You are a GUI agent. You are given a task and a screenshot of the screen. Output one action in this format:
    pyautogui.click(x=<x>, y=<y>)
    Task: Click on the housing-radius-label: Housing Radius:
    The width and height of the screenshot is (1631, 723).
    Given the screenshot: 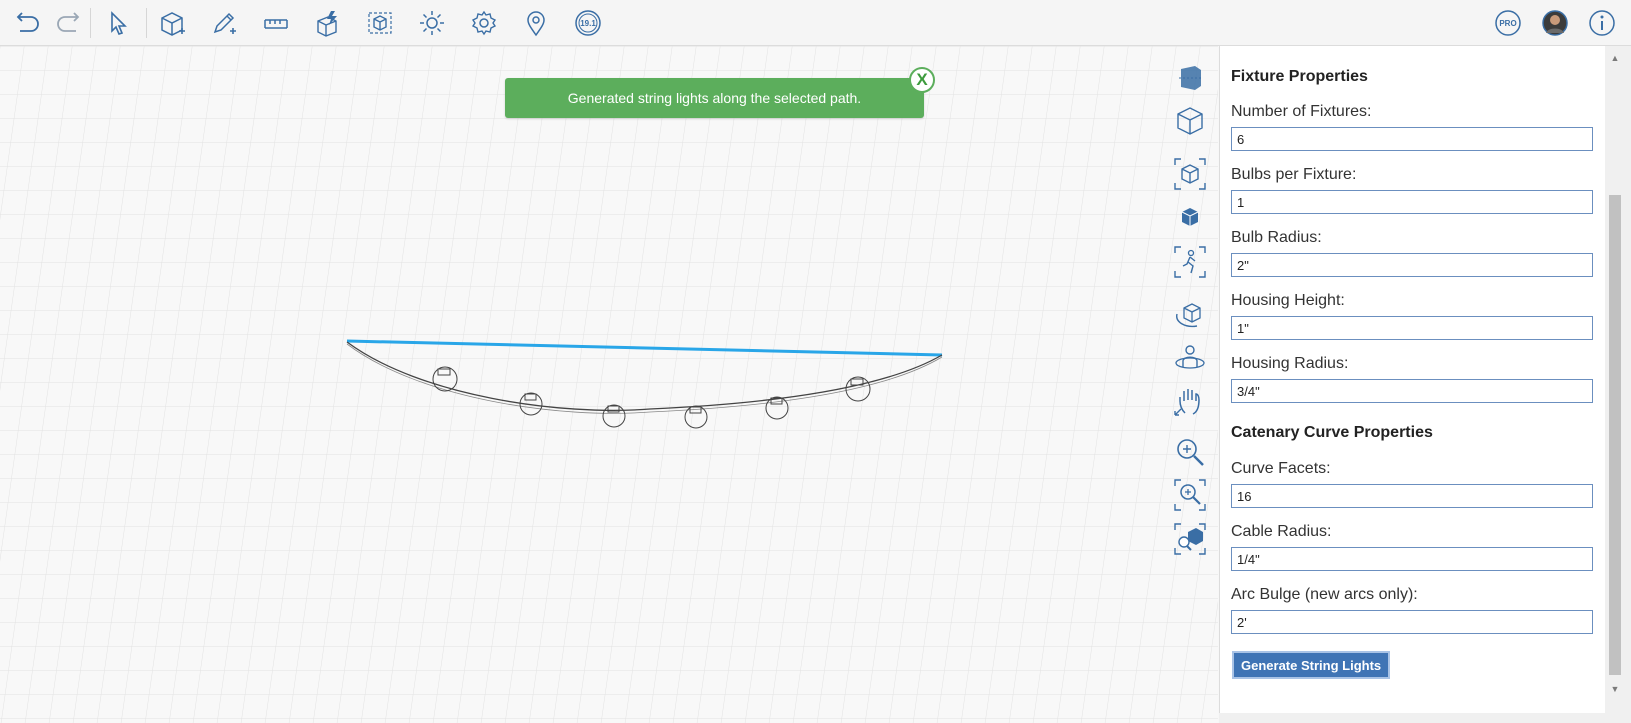 What is the action you would take?
    pyautogui.click(x=1290, y=363)
    